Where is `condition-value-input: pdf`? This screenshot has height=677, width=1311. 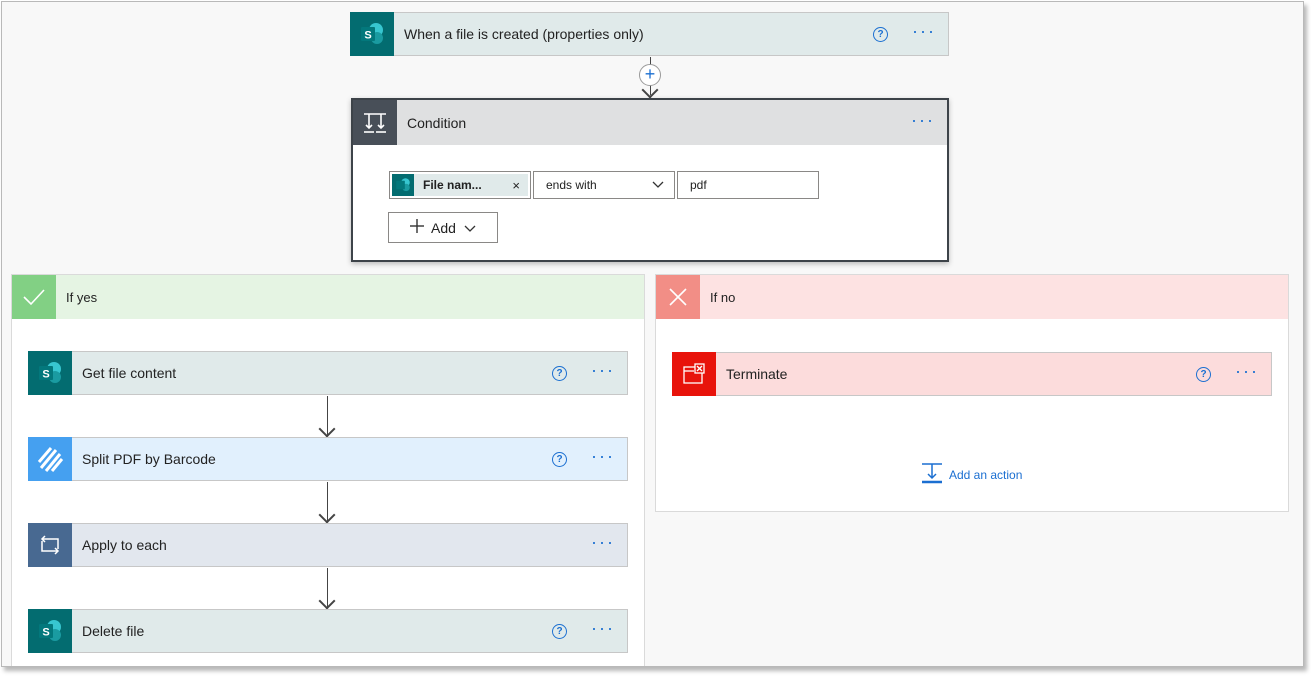
condition-value-input: pdf is located at coordinates (748, 185).